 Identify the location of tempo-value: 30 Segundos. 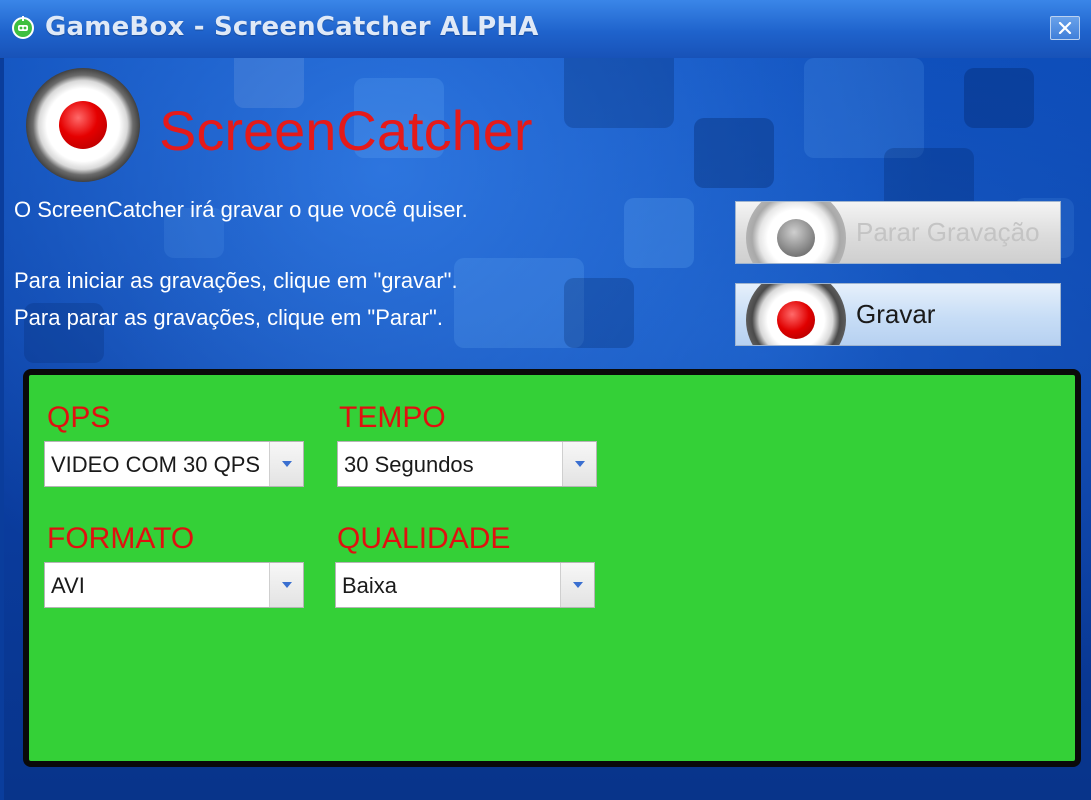
(409, 464).